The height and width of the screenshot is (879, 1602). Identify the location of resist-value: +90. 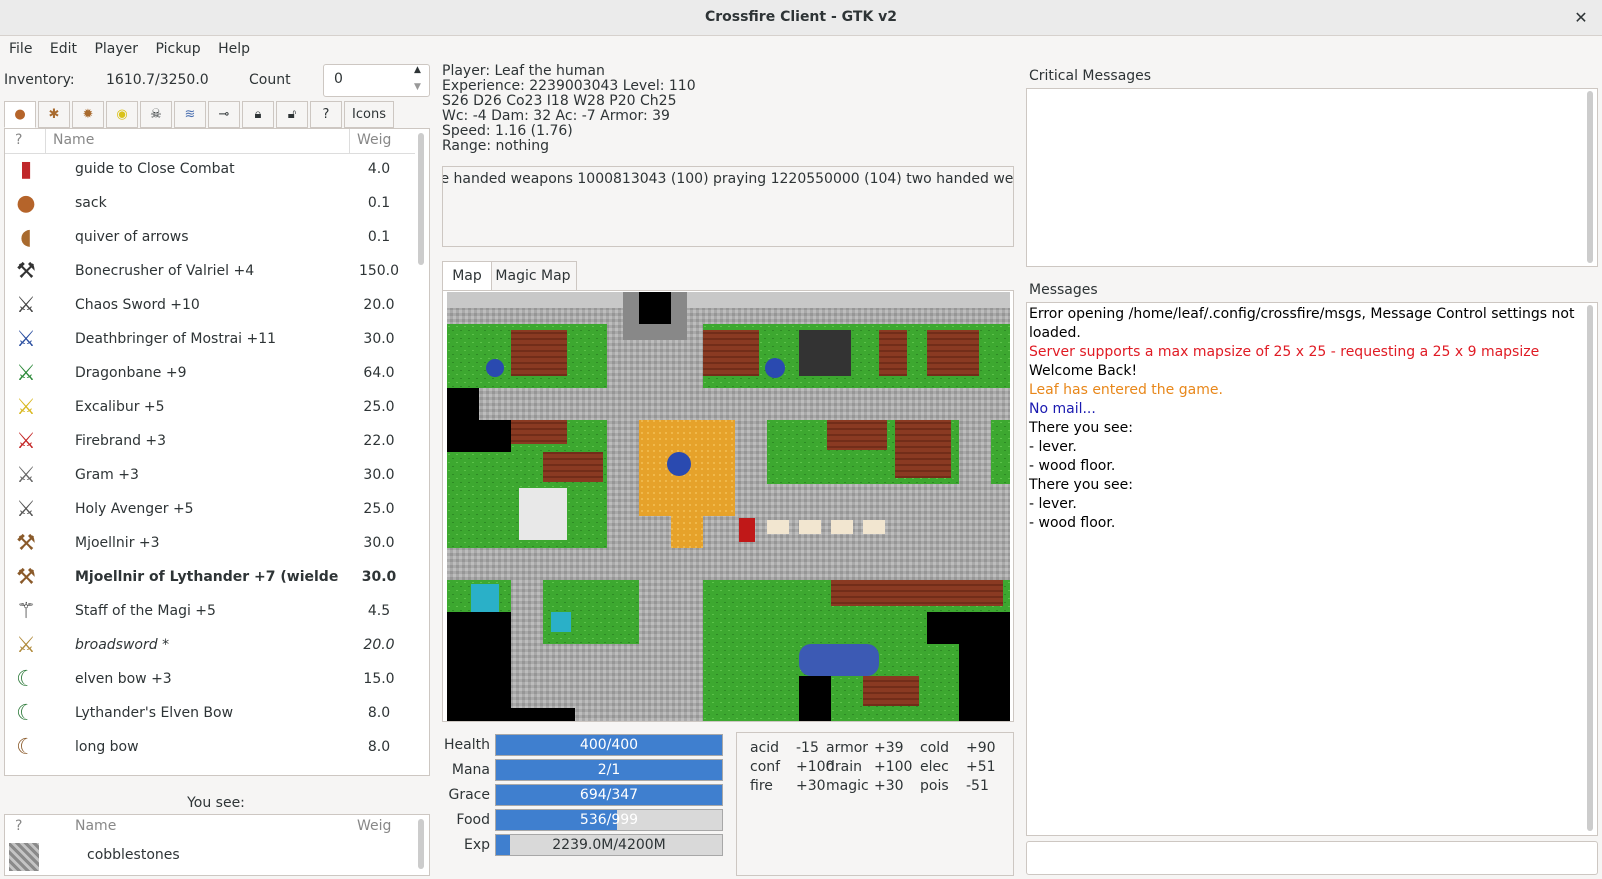
(981, 748).